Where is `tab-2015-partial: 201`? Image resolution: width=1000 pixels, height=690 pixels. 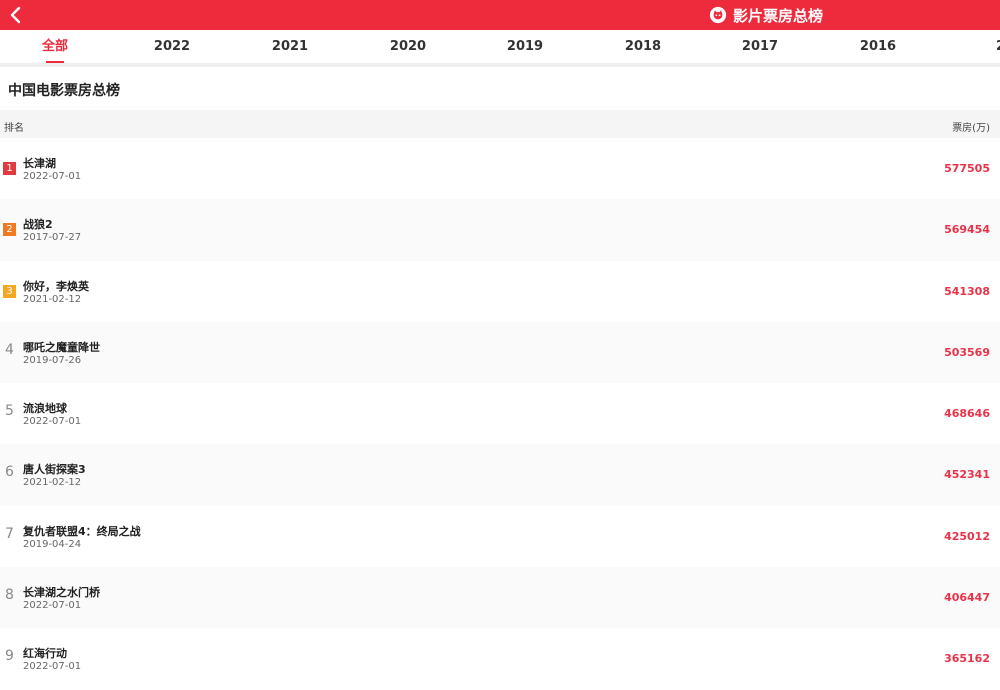
tab-2015-partial: 201 is located at coordinates (998, 46).